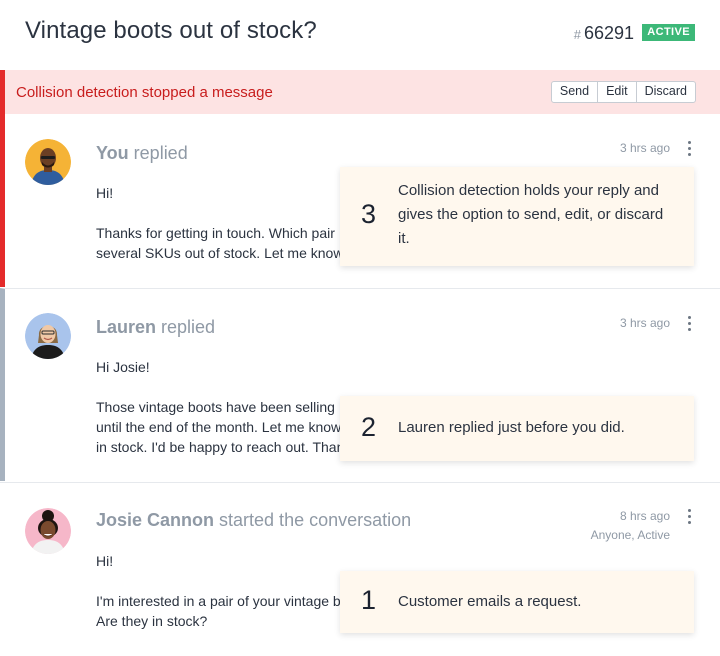 This screenshot has height=656, width=720. Describe the element at coordinates (152, 621) in the screenshot. I see `message-paragraph: Are they in stock?` at that location.